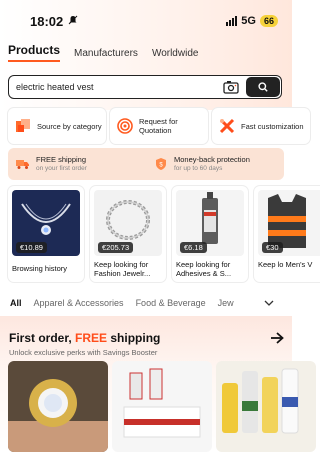 This screenshot has width=320, height=452. What do you see at coordinates (22, 164) in the screenshot?
I see `truck-icon` at bounding box center [22, 164].